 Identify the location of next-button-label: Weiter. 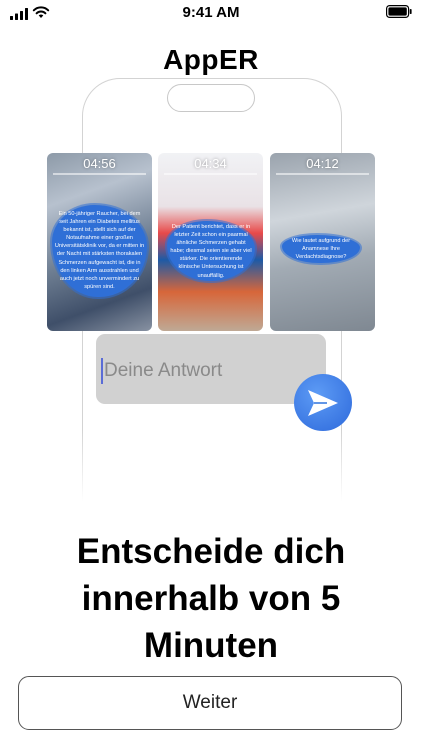
(210, 702).